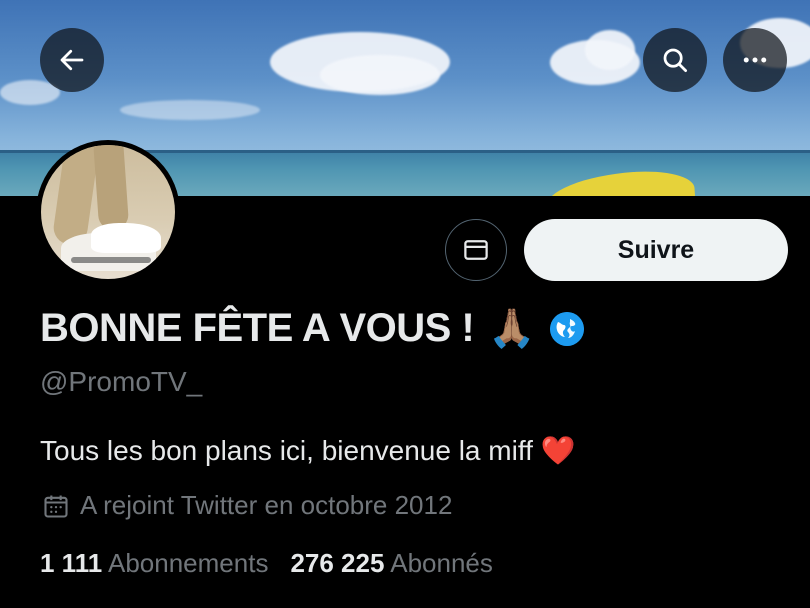 This screenshot has height=608, width=810. I want to click on follow-button: Suivre, so click(656, 250).